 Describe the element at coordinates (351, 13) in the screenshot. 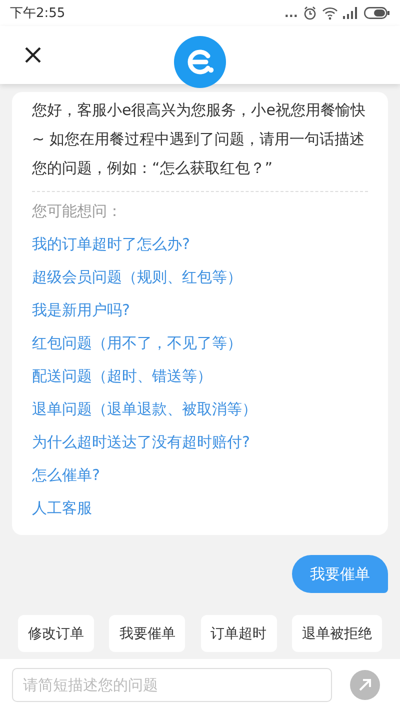

I see `signal-icon` at that location.